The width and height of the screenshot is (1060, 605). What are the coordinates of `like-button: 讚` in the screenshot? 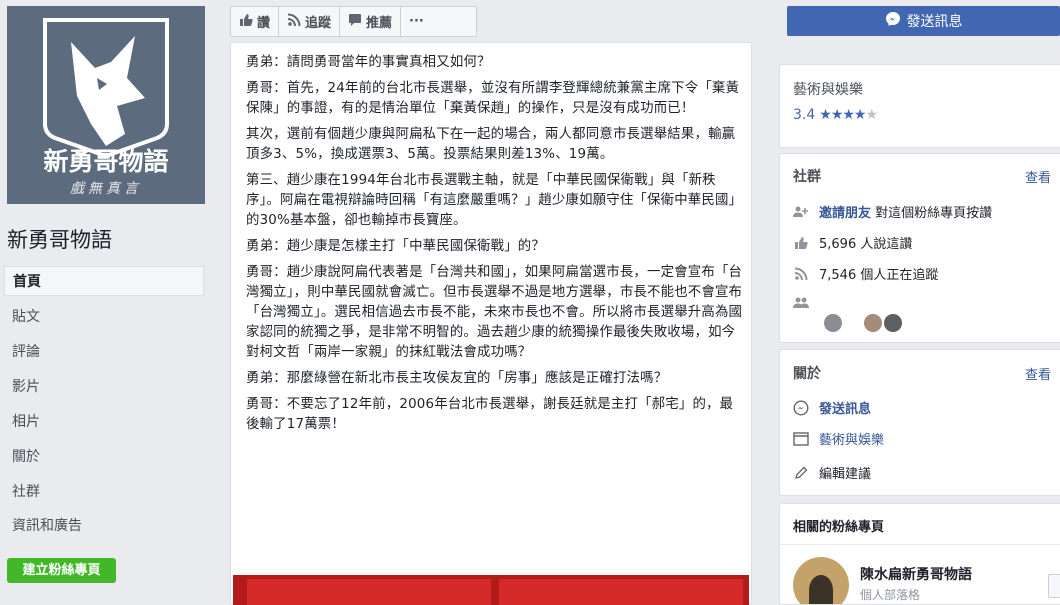 It's located at (255, 21).